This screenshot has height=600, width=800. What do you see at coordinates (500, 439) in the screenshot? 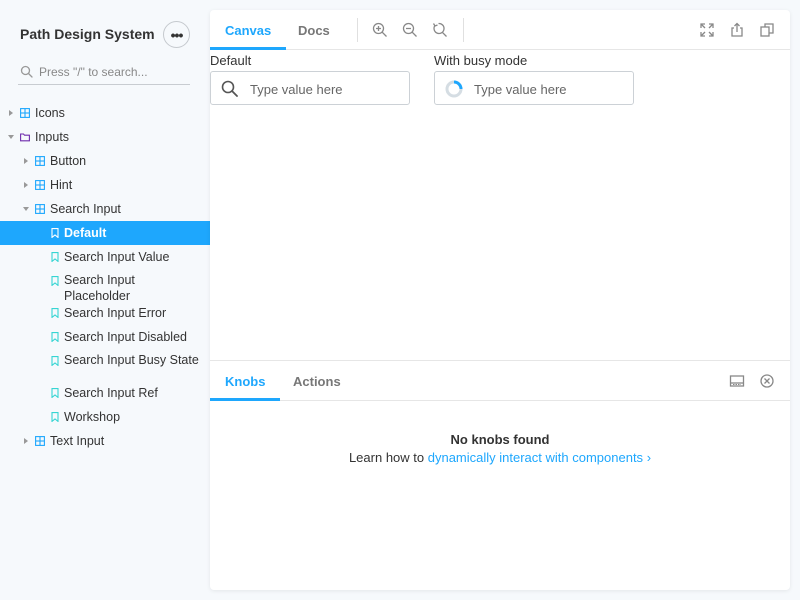
I see `no-knobs-title: No knobs found` at bounding box center [500, 439].